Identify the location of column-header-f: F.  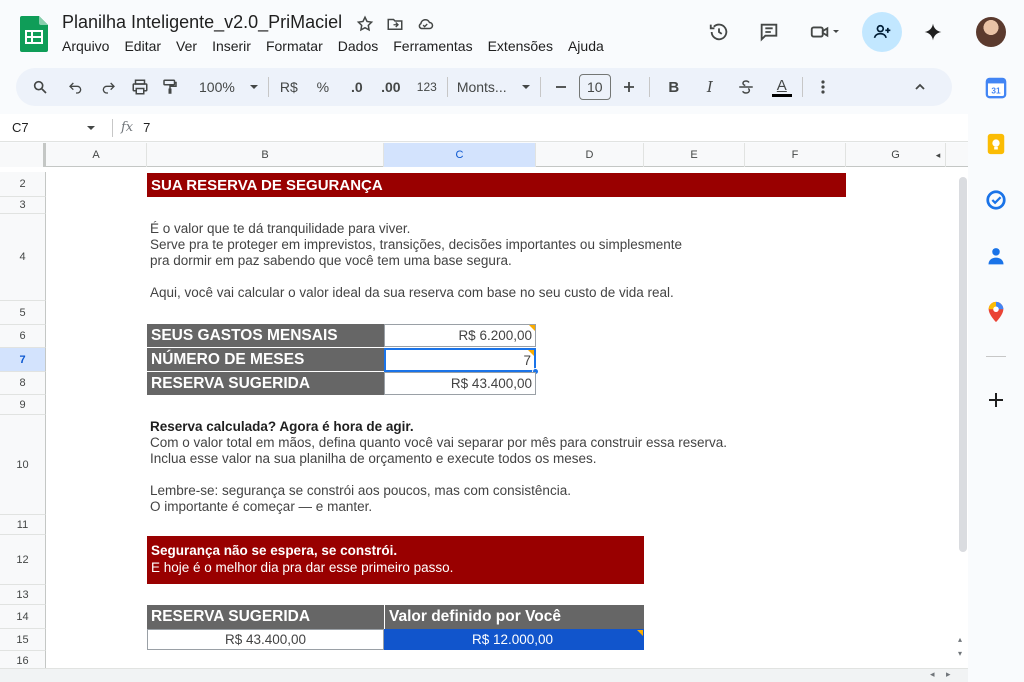
(795, 155).